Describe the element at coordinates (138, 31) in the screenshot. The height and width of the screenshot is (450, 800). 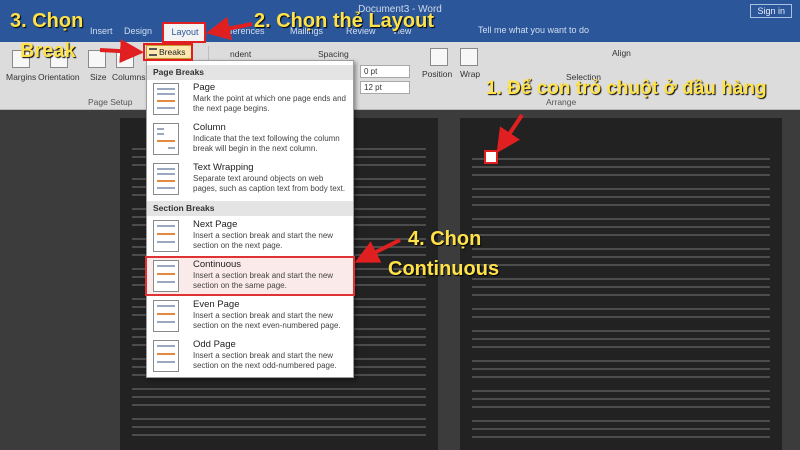
I see `tab-design: Design` at that location.